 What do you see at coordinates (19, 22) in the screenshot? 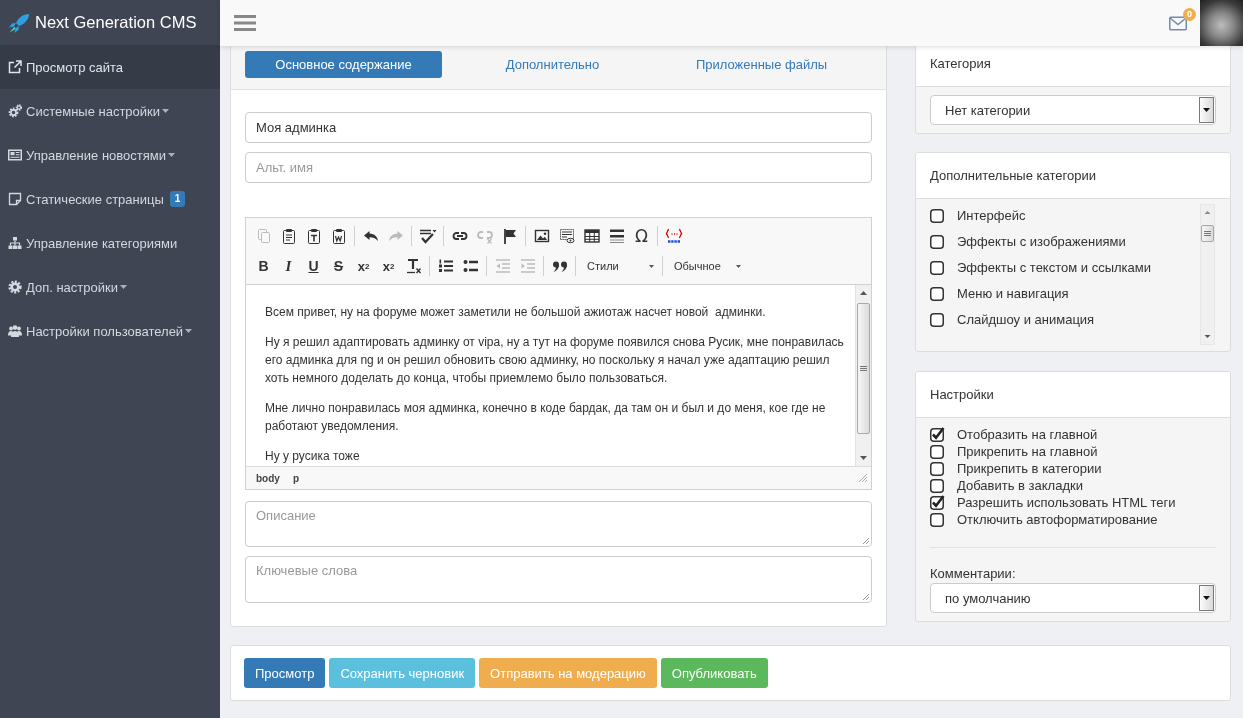
I see `rocket-icon` at bounding box center [19, 22].